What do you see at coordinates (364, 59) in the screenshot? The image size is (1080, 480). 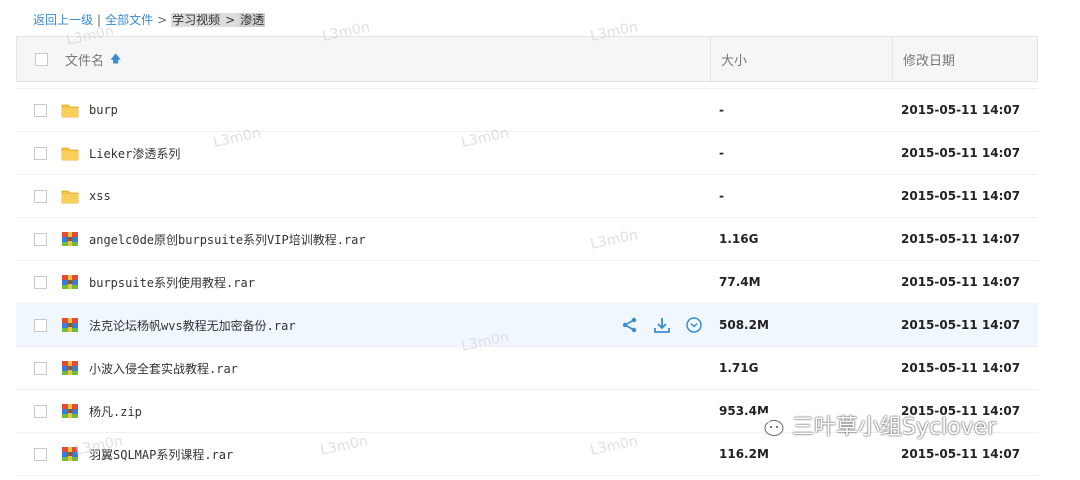 I see `name-column-header: 文件名 🡅` at bounding box center [364, 59].